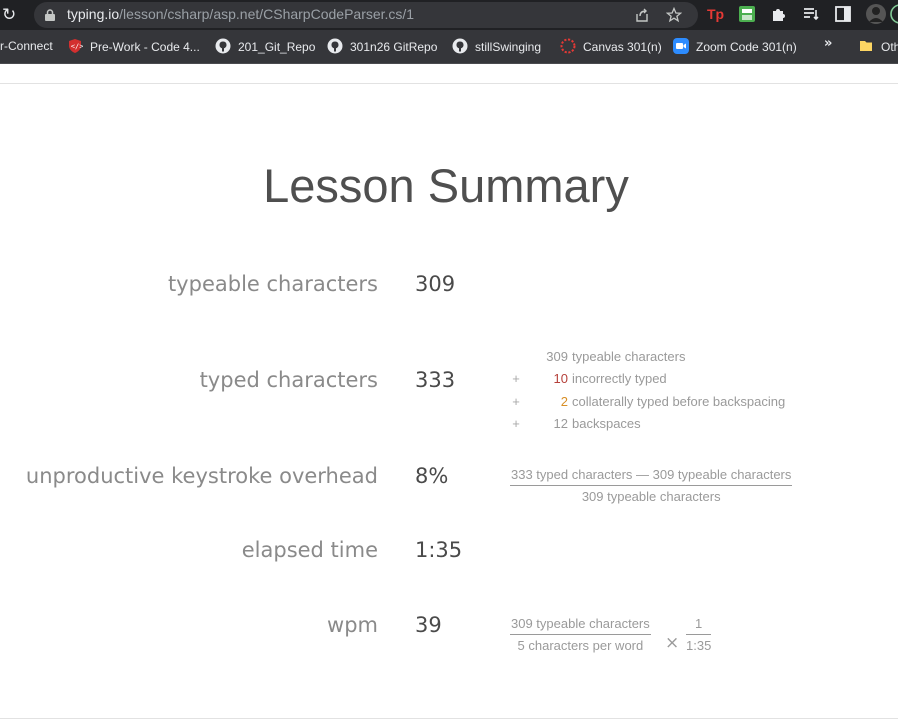 This screenshot has width=898, height=727. I want to click on overhead-formula-denominator: 309 typeable characters, so click(651, 496).